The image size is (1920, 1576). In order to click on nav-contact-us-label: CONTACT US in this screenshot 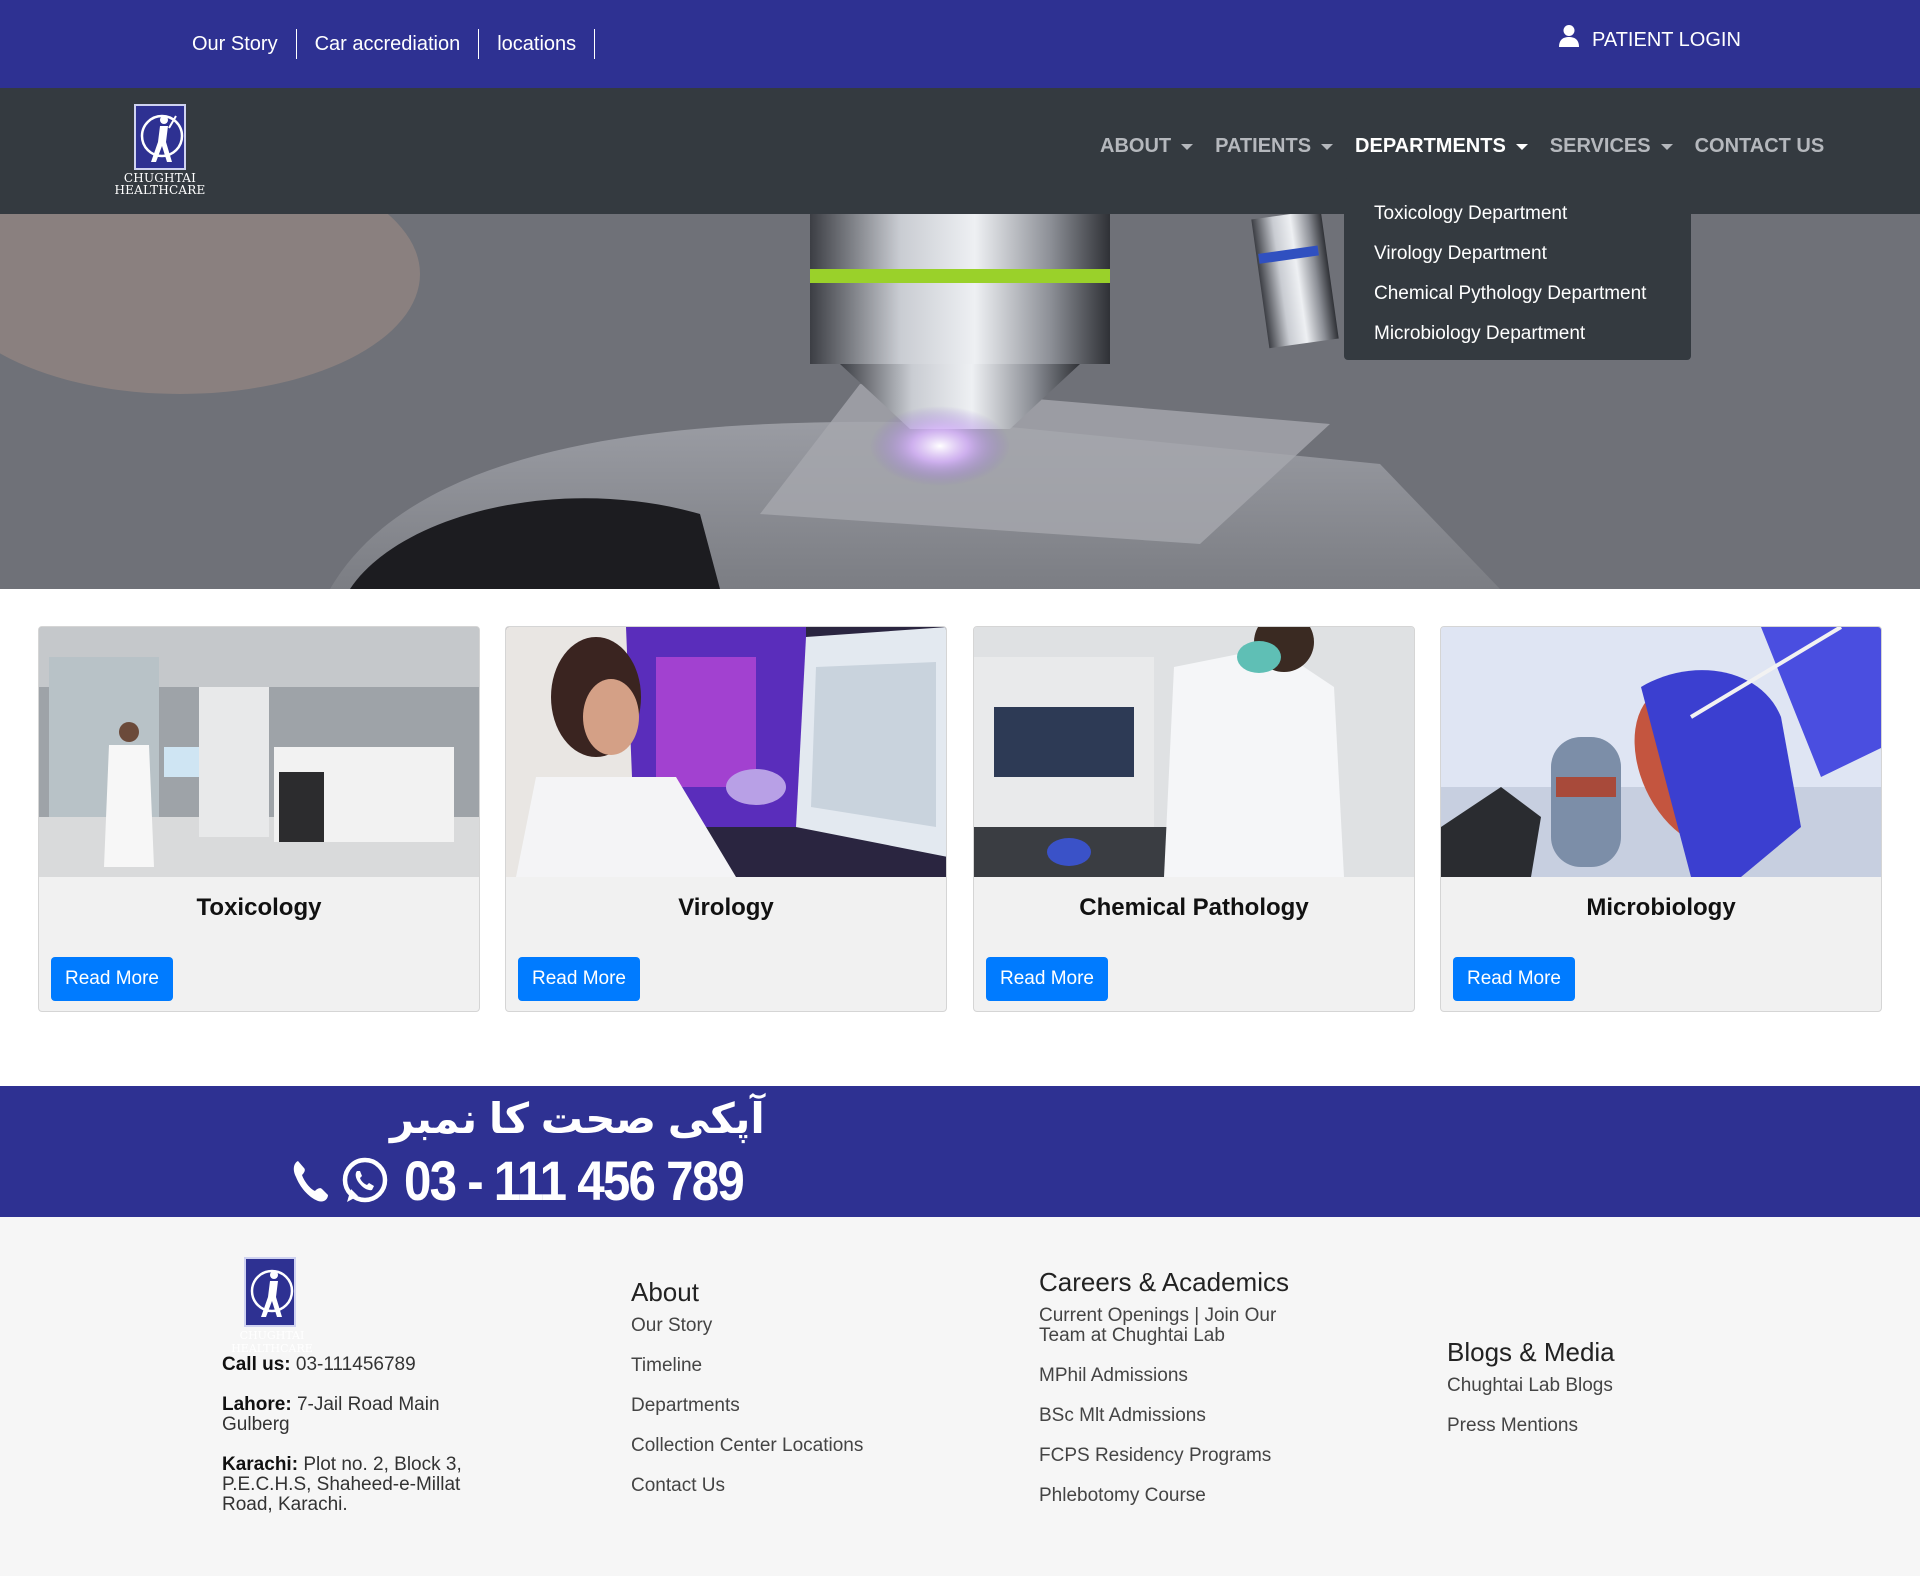, I will do `click(1759, 146)`.